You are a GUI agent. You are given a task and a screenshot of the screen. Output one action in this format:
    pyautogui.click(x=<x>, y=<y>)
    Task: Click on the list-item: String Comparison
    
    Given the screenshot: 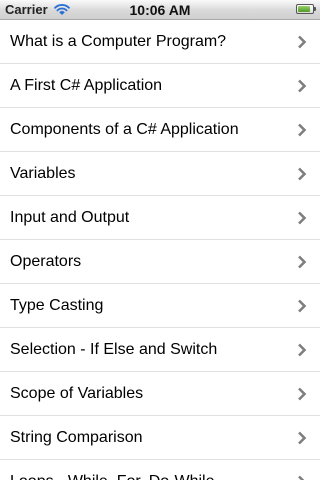 What is the action you would take?
    pyautogui.click(x=160, y=438)
    